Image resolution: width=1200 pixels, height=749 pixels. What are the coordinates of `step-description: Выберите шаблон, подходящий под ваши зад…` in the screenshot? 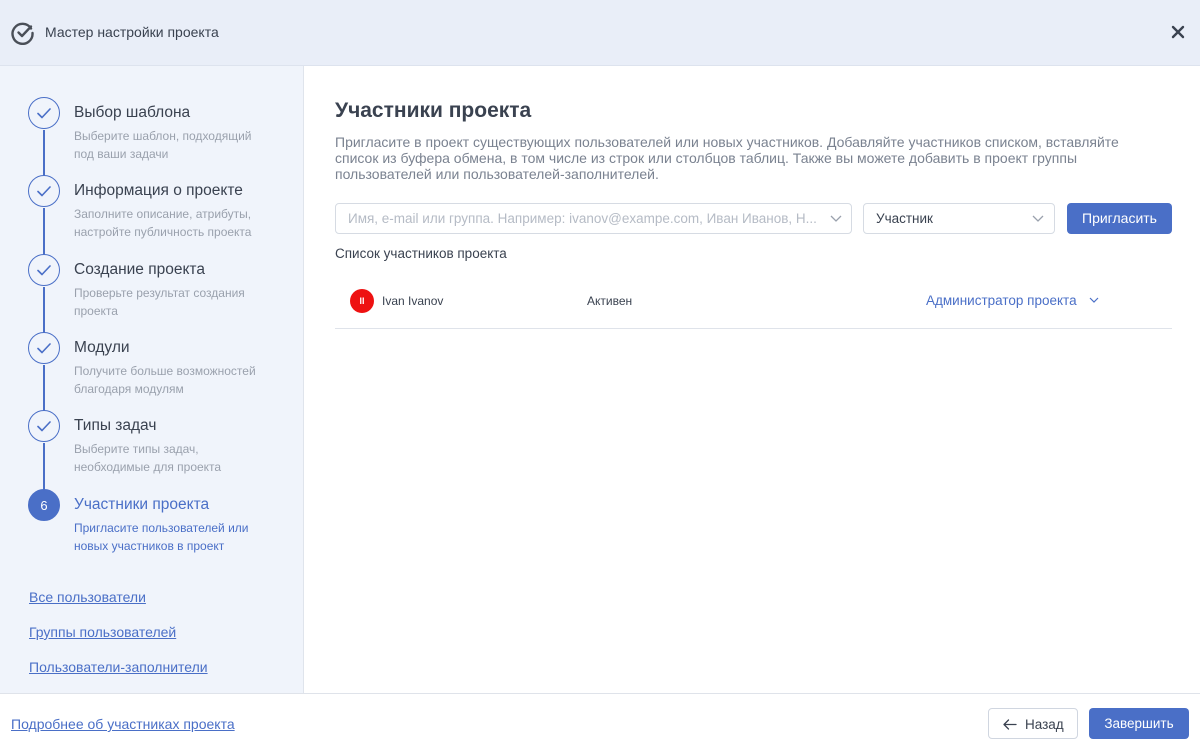 It's located at (163, 145).